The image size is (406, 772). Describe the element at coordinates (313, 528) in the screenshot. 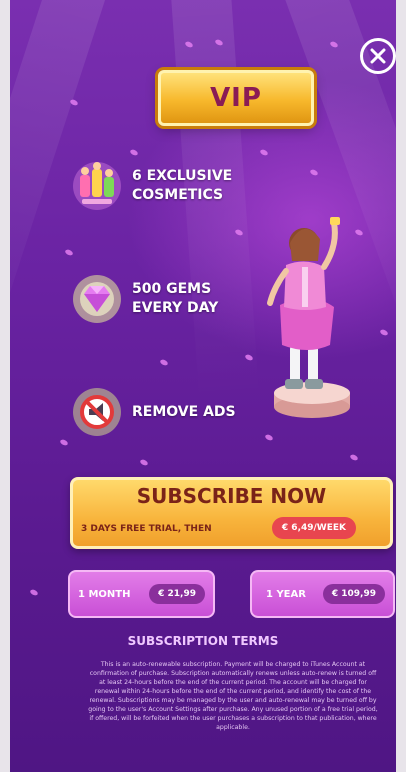

I see `weekly-price-badge: € 6,49/WEEK` at that location.